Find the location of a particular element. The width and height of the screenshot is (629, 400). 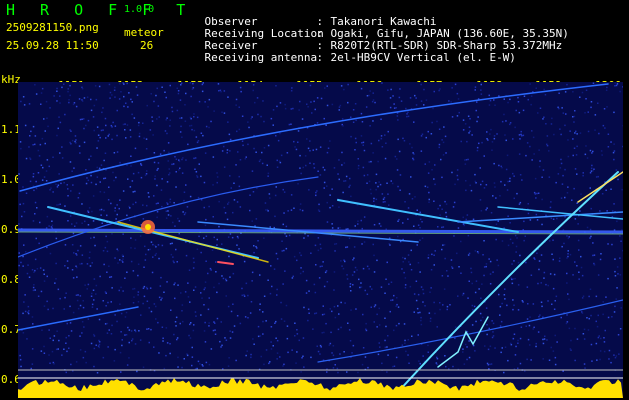

capture-datetime: 25.09.28 11:50 is located at coordinates (52, 45).